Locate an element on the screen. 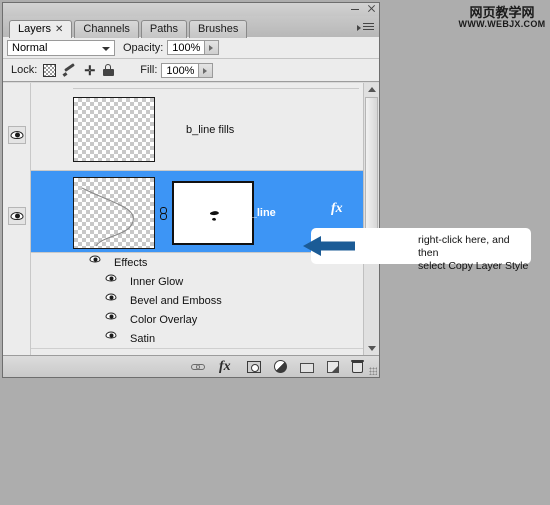 This screenshot has width=550, height=505. layer-visibility-toggle-b-line-fills is located at coordinates (17, 135).